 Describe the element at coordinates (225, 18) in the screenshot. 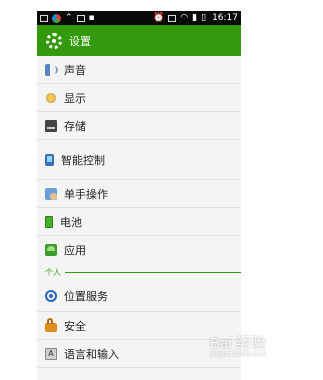

I see `status-time: 16:17` at that location.